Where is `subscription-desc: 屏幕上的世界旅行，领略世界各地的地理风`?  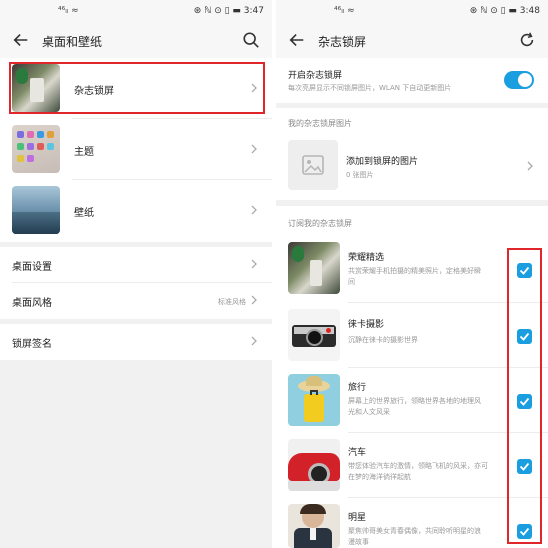 subscription-desc: 屏幕上的世界旅行，领略世界各地的地理风 is located at coordinates (414, 401).